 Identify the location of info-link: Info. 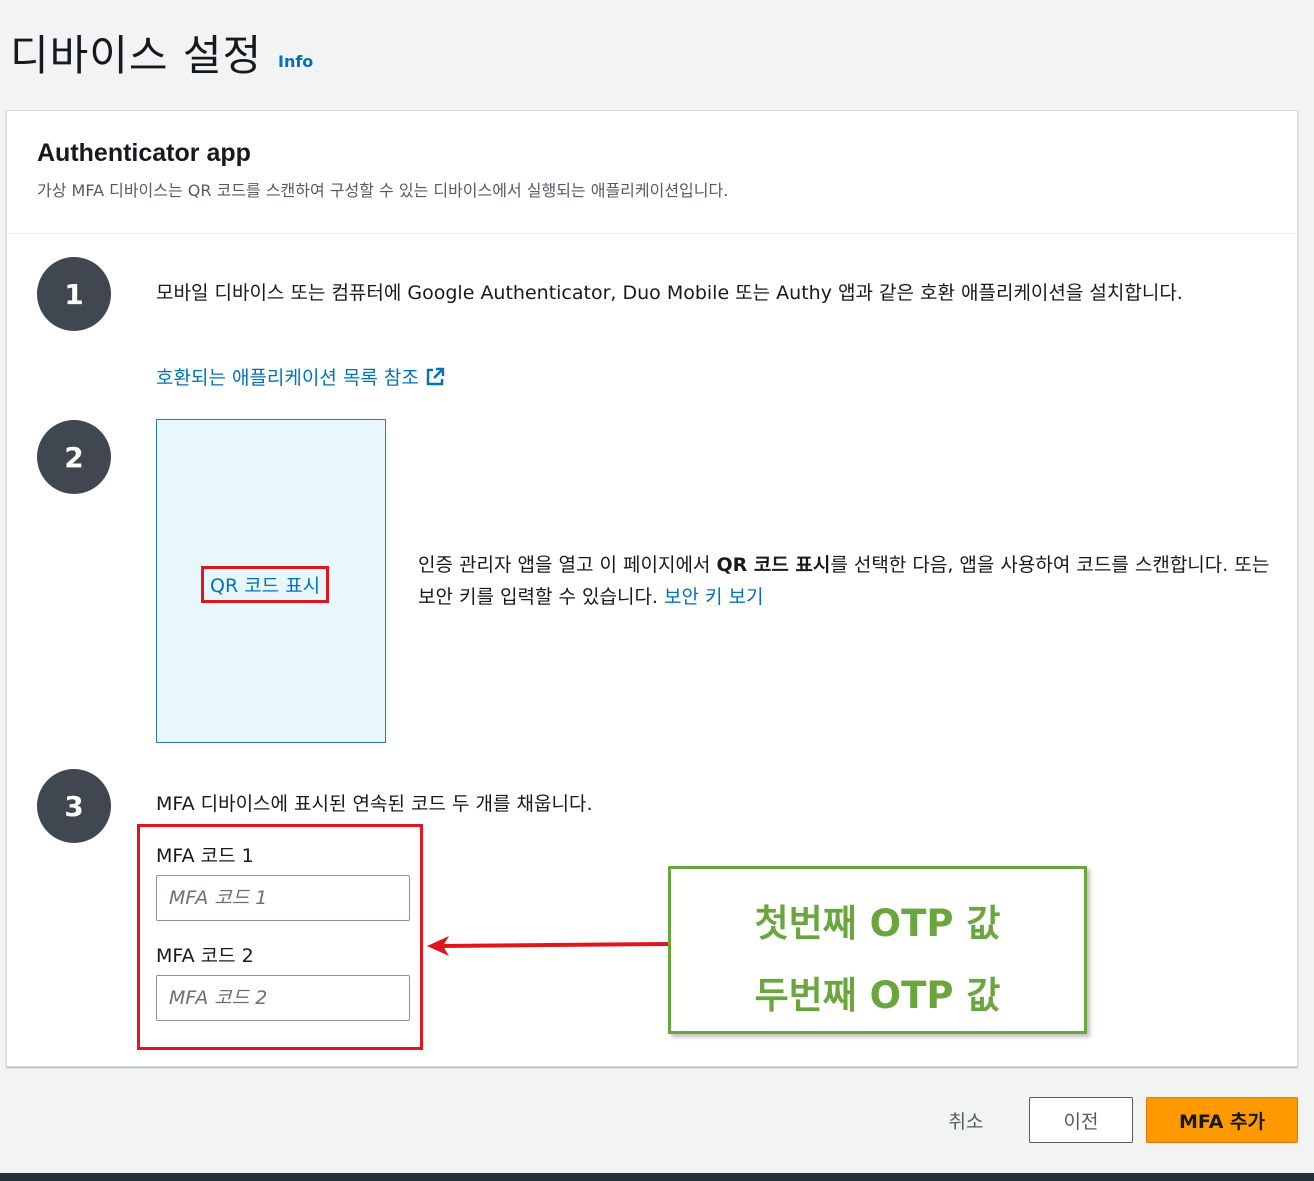
(295, 61).